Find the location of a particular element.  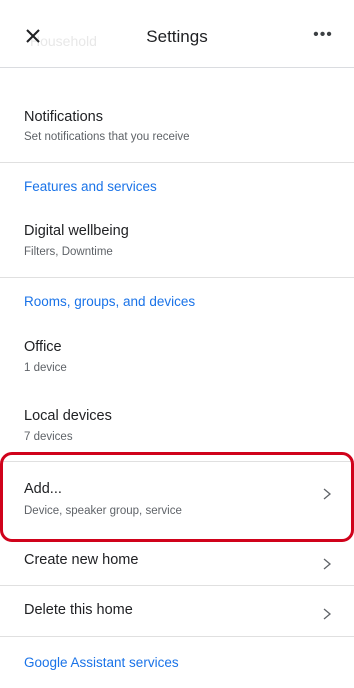

room-item-office: Office 1 device is located at coordinates (177, 357).